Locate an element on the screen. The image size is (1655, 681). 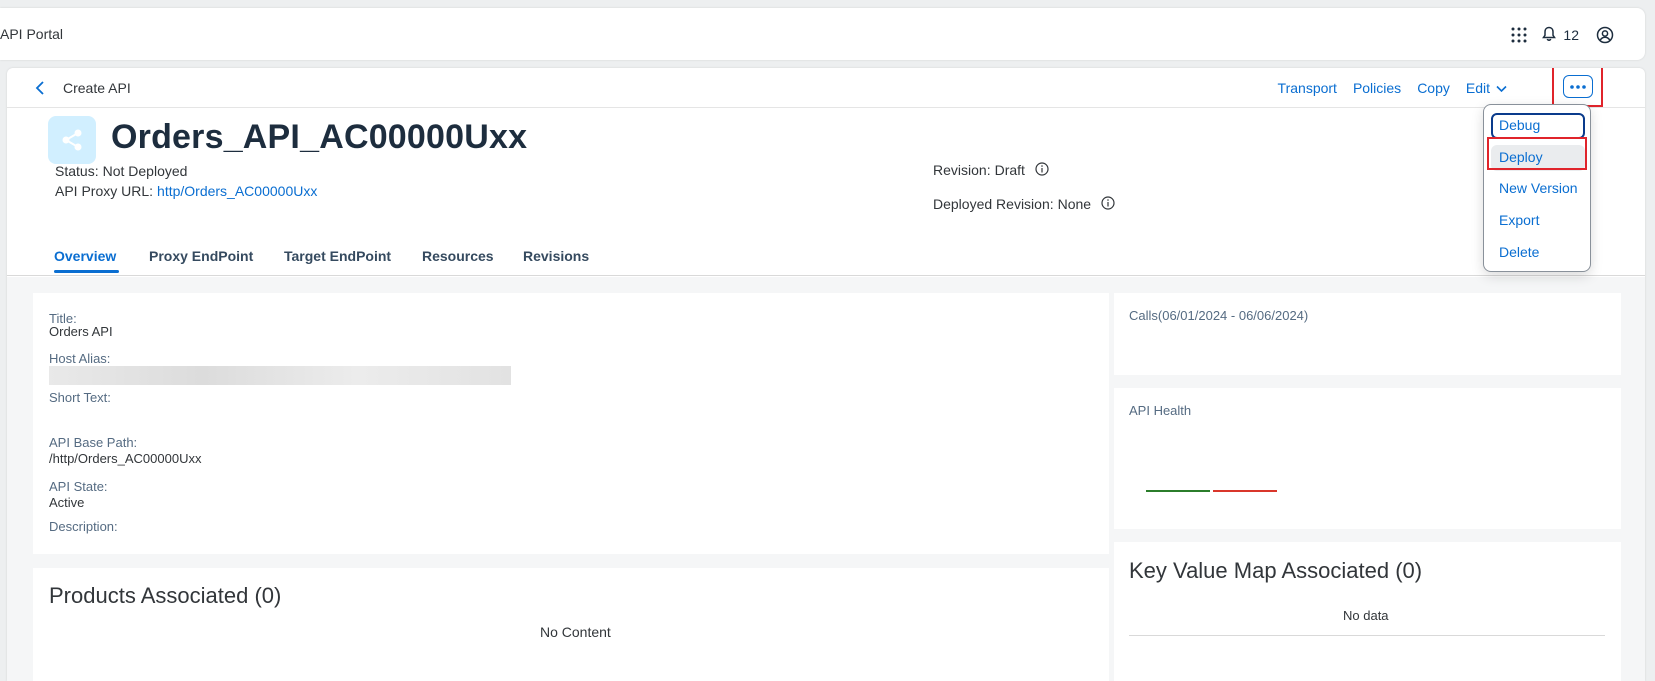
more-actions-menu: Debug Deploy New Version Export Delete is located at coordinates (1537, 188).